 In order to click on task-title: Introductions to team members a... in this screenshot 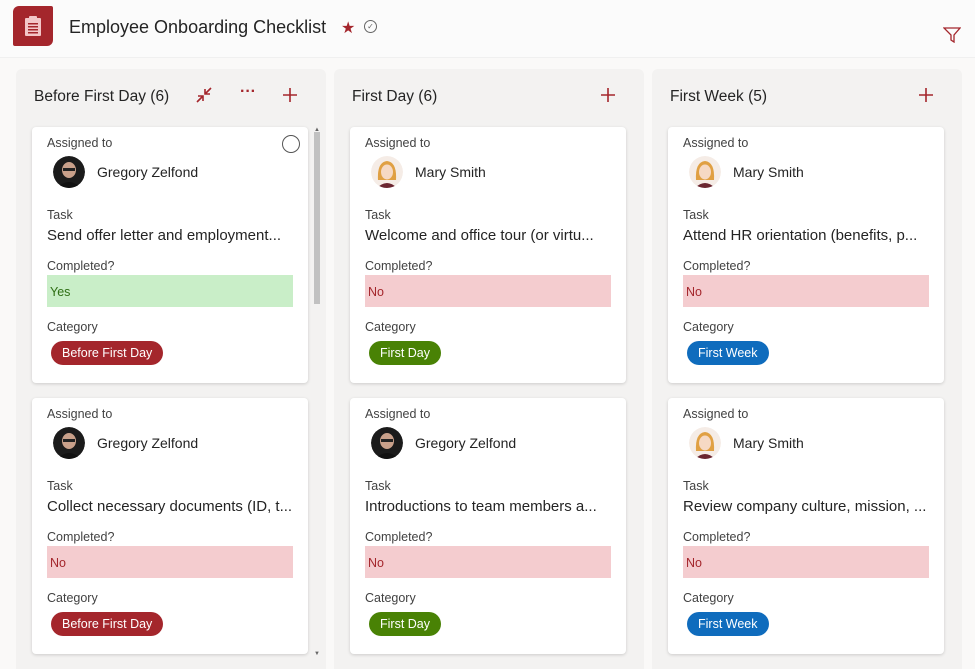, I will do `click(481, 506)`.